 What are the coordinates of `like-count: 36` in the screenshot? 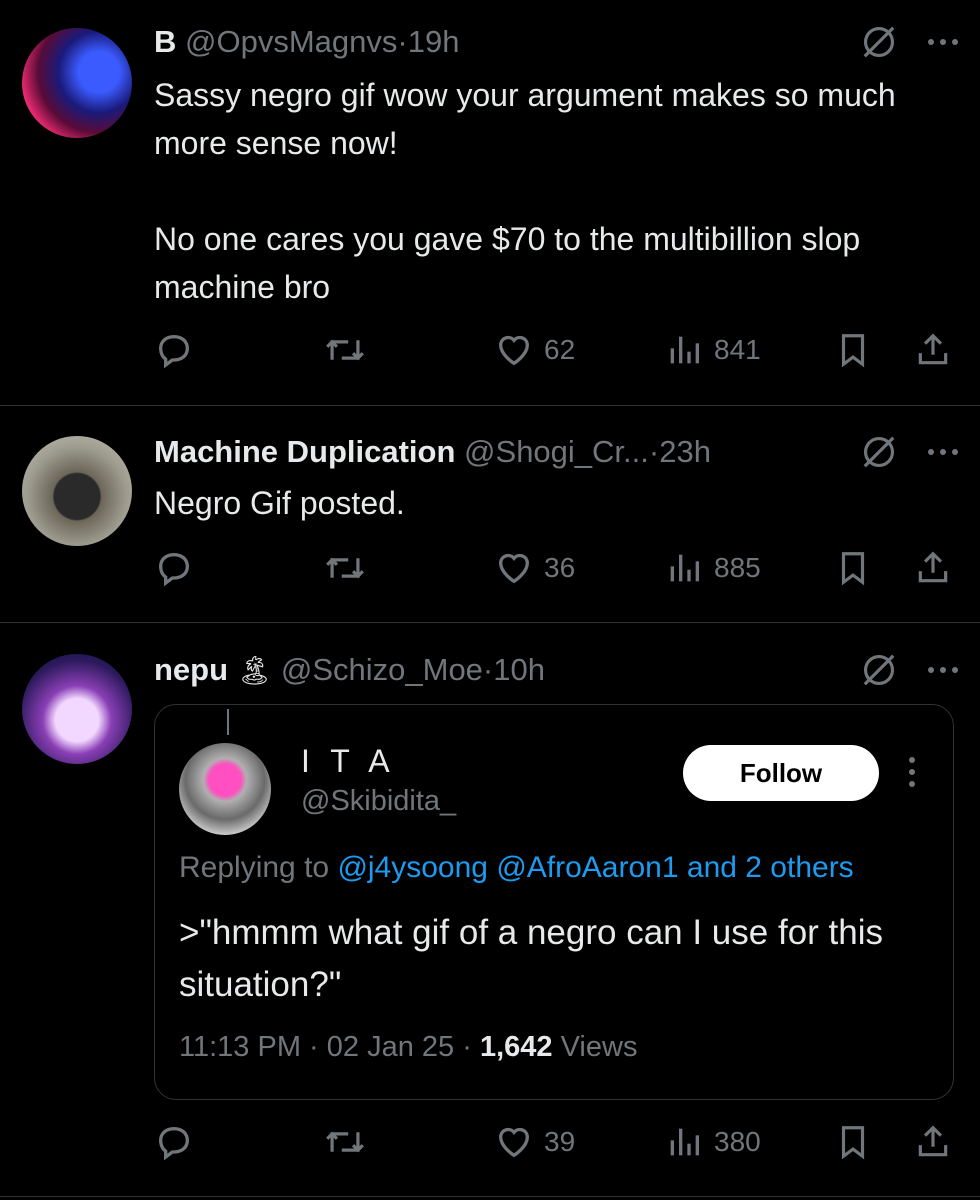 It's located at (560, 567).